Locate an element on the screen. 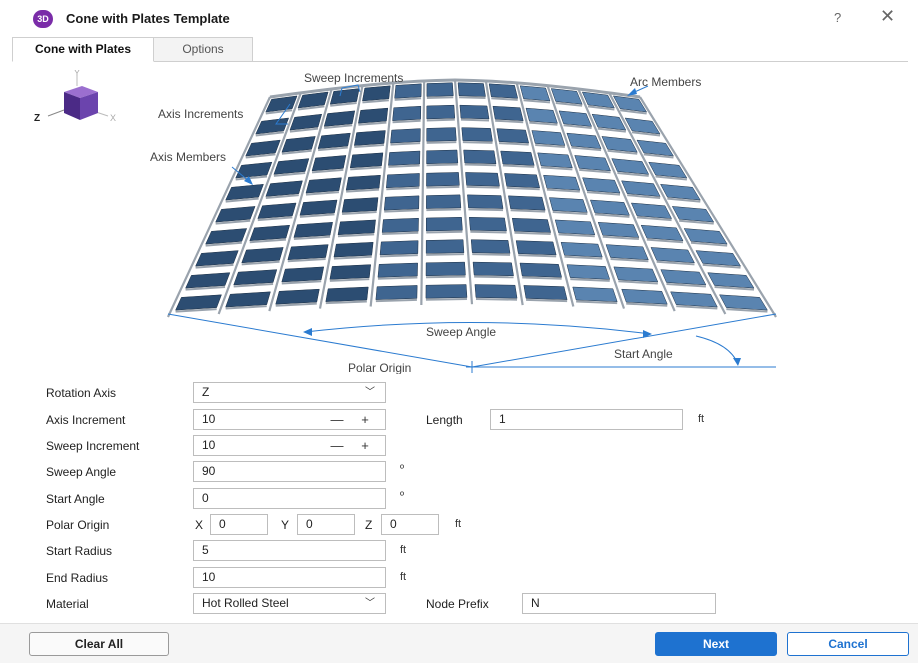 This screenshot has height=663, width=918. sweep-angle-input: 90 is located at coordinates (289, 471).